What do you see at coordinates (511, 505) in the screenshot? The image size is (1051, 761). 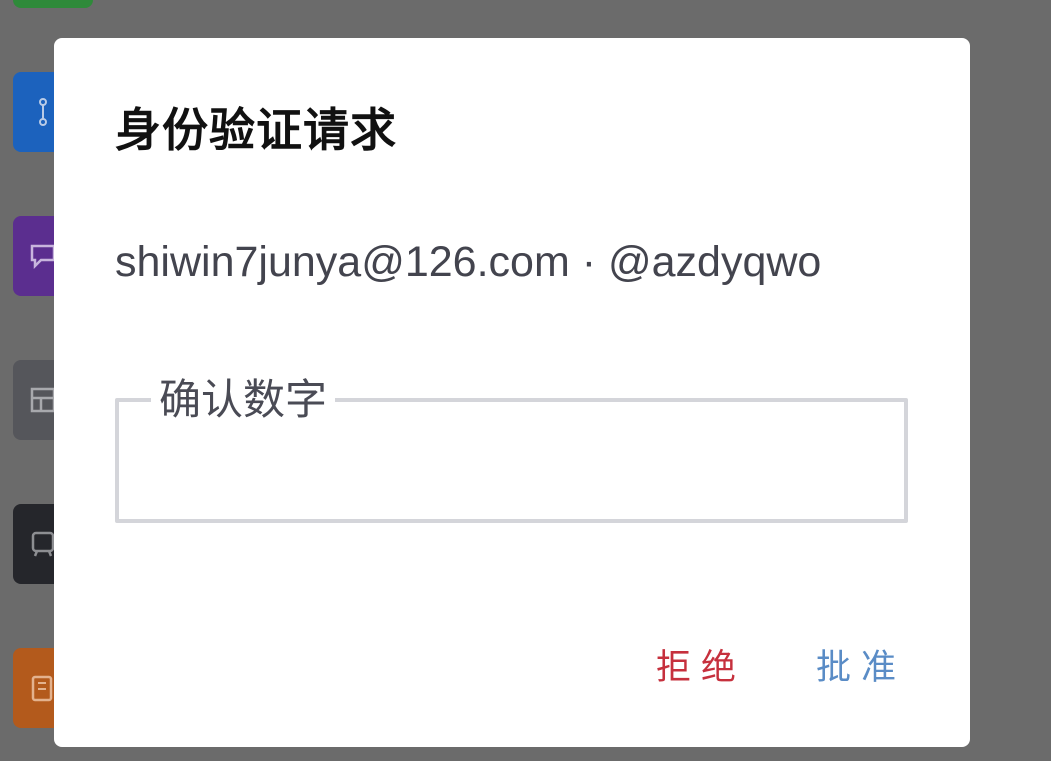 I see `confirm-number-input` at bounding box center [511, 505].